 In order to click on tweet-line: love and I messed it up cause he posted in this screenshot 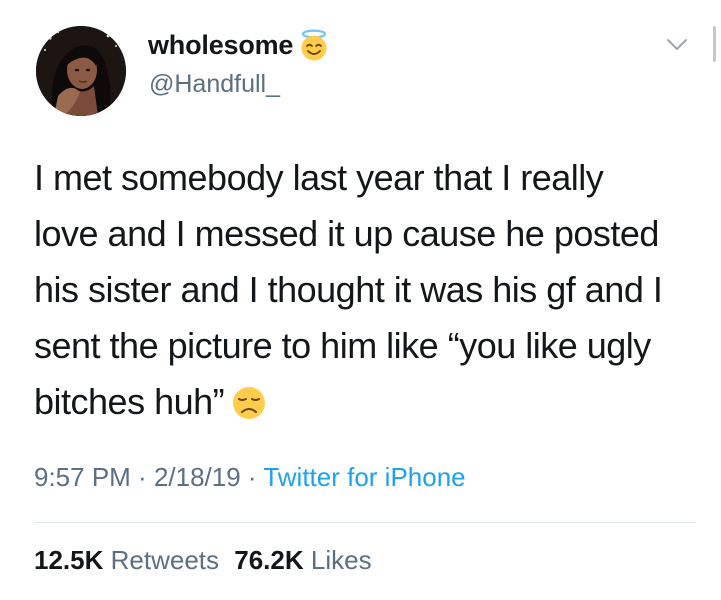, I will do `click(346, 233)`.